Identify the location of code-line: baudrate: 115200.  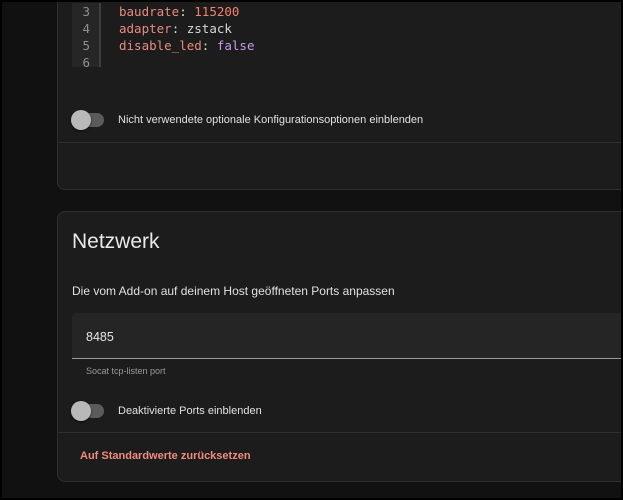
(187, 11).